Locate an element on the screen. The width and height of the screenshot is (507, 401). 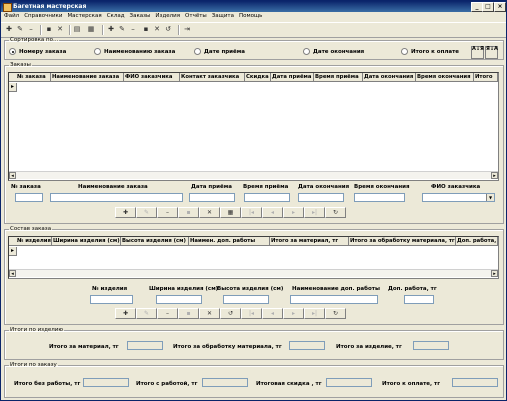
menu-help: Помощь is located at coordinates (250, 16).